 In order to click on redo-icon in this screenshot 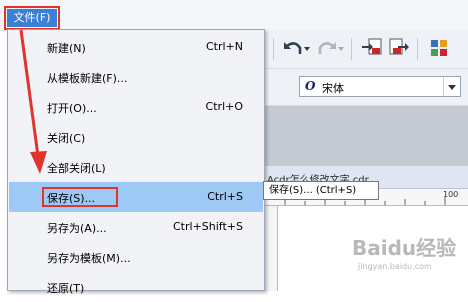, I will do `click(327, 48)`.